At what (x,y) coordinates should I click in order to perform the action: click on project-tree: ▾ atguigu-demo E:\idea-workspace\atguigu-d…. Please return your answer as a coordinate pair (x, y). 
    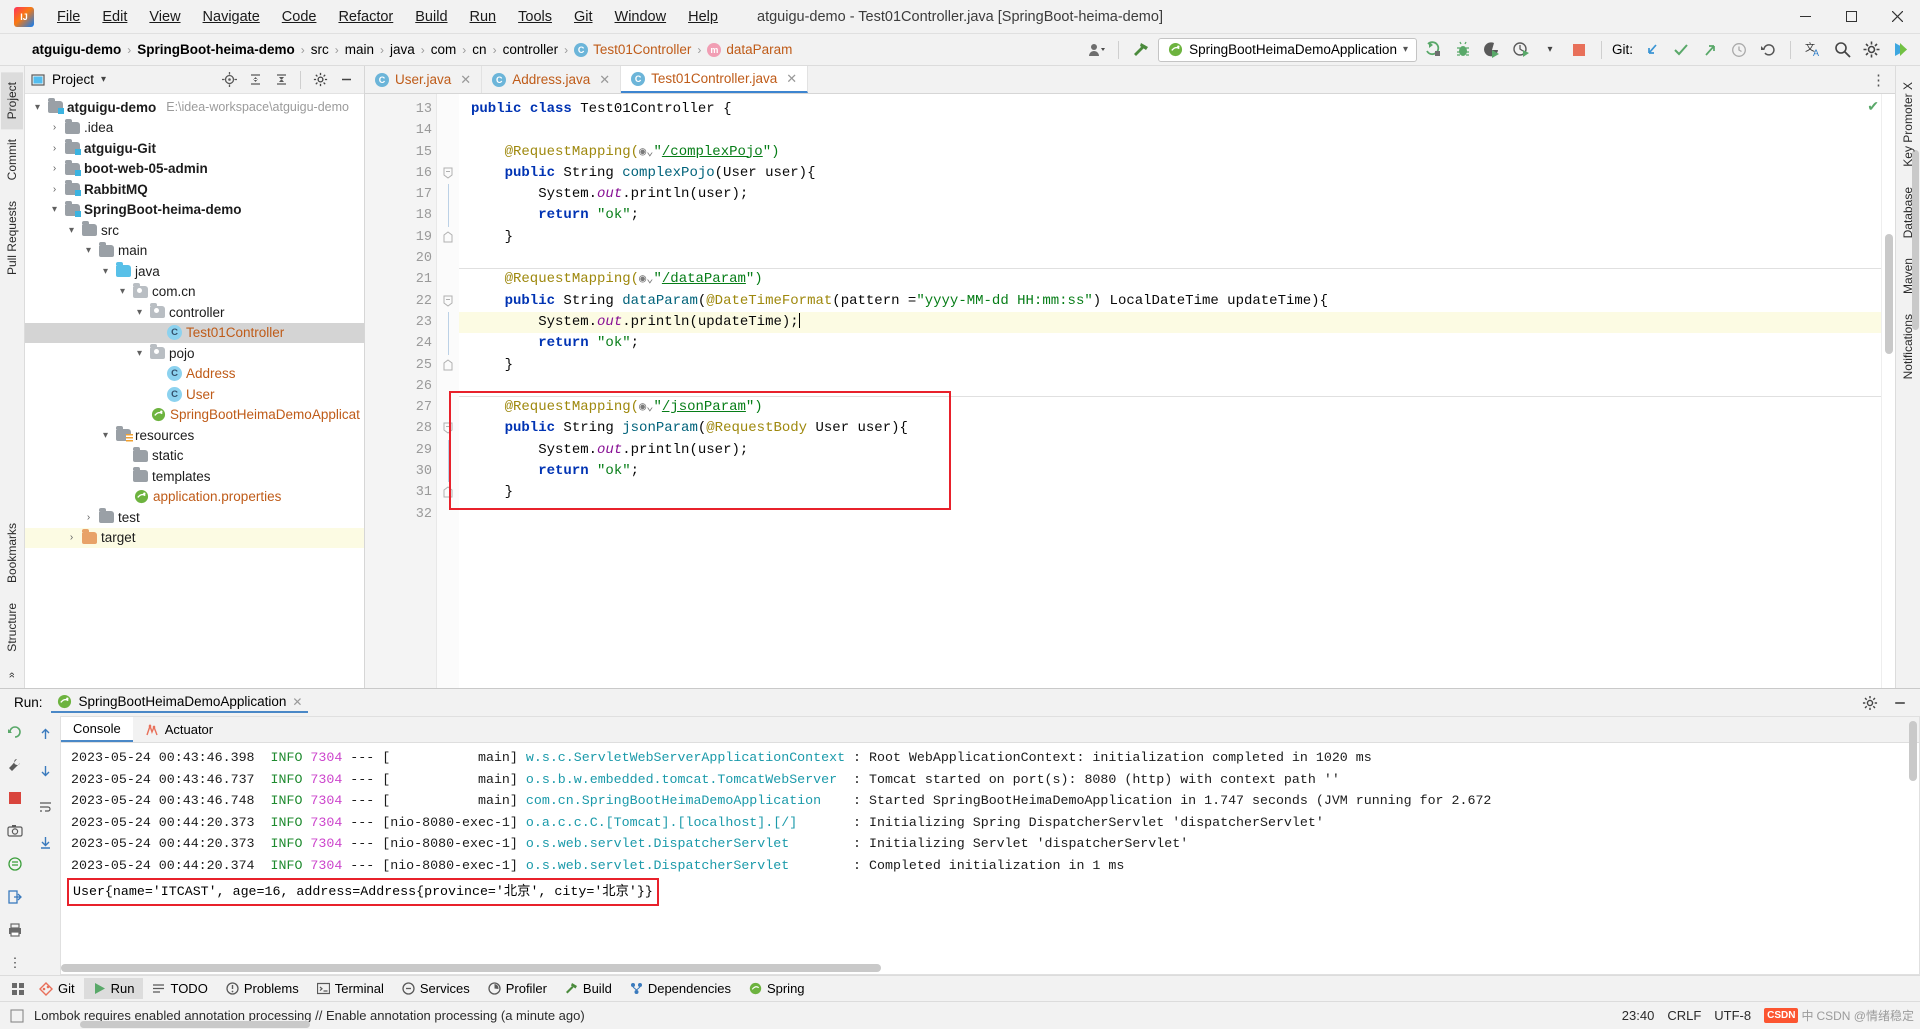
    Looking at the image, I should click on (194, 391).